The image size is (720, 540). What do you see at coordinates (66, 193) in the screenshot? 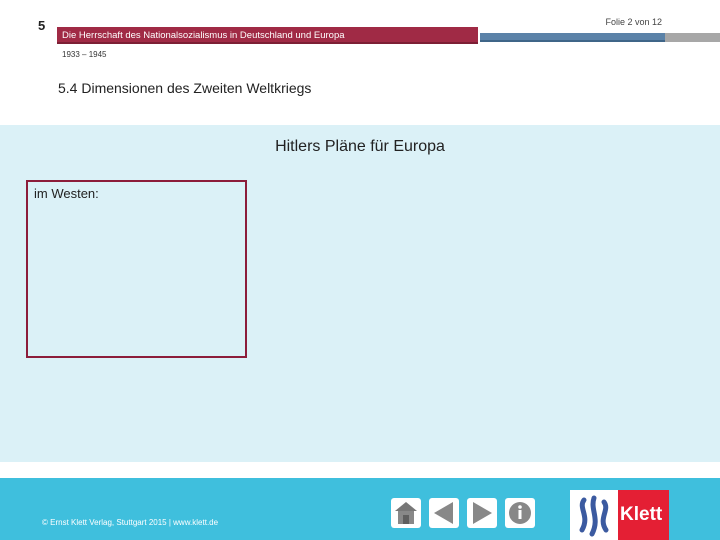
I see `west-box-label: im Westen:` at bounding box center [66, 193].